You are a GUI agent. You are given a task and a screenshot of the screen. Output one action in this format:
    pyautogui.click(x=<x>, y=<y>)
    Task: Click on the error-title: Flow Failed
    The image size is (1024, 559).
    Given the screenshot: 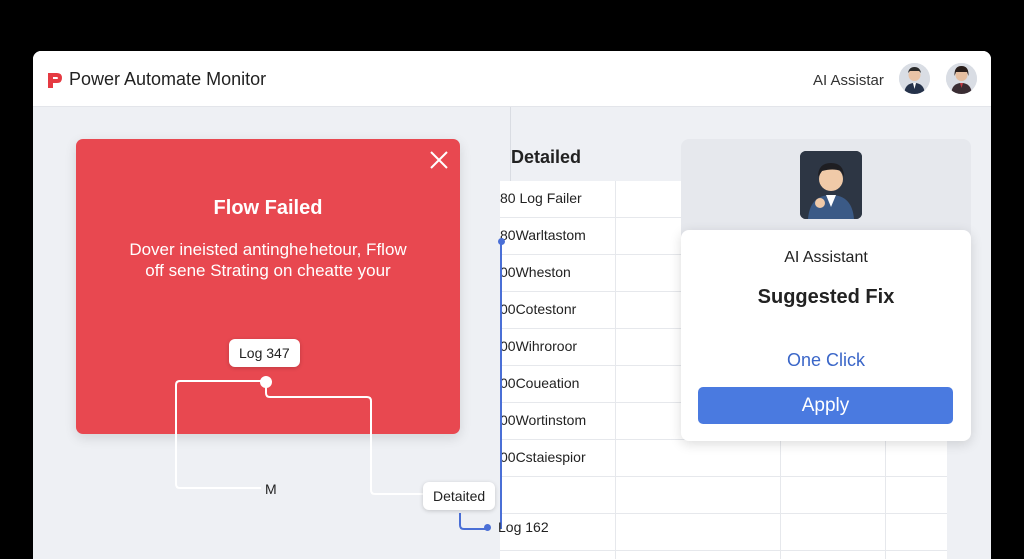 What is the action you would take?
    pyautogui.click(x=268, y=208)
    